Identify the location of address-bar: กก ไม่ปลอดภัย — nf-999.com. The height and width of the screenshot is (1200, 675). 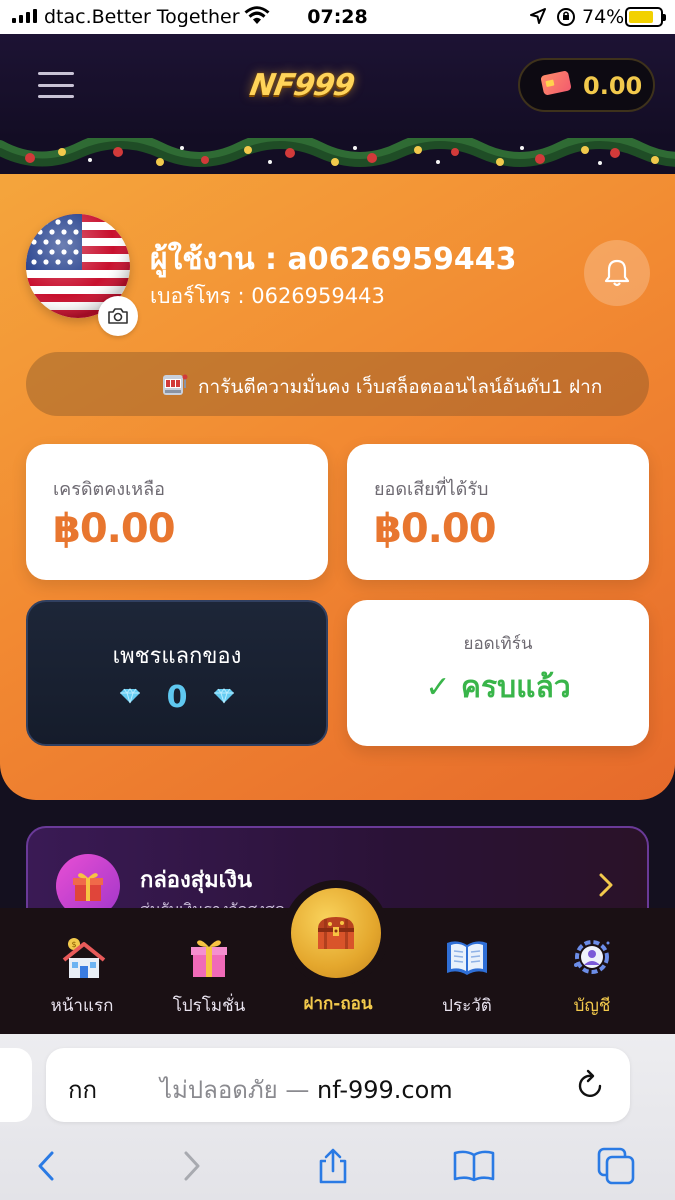
(338, 1085).